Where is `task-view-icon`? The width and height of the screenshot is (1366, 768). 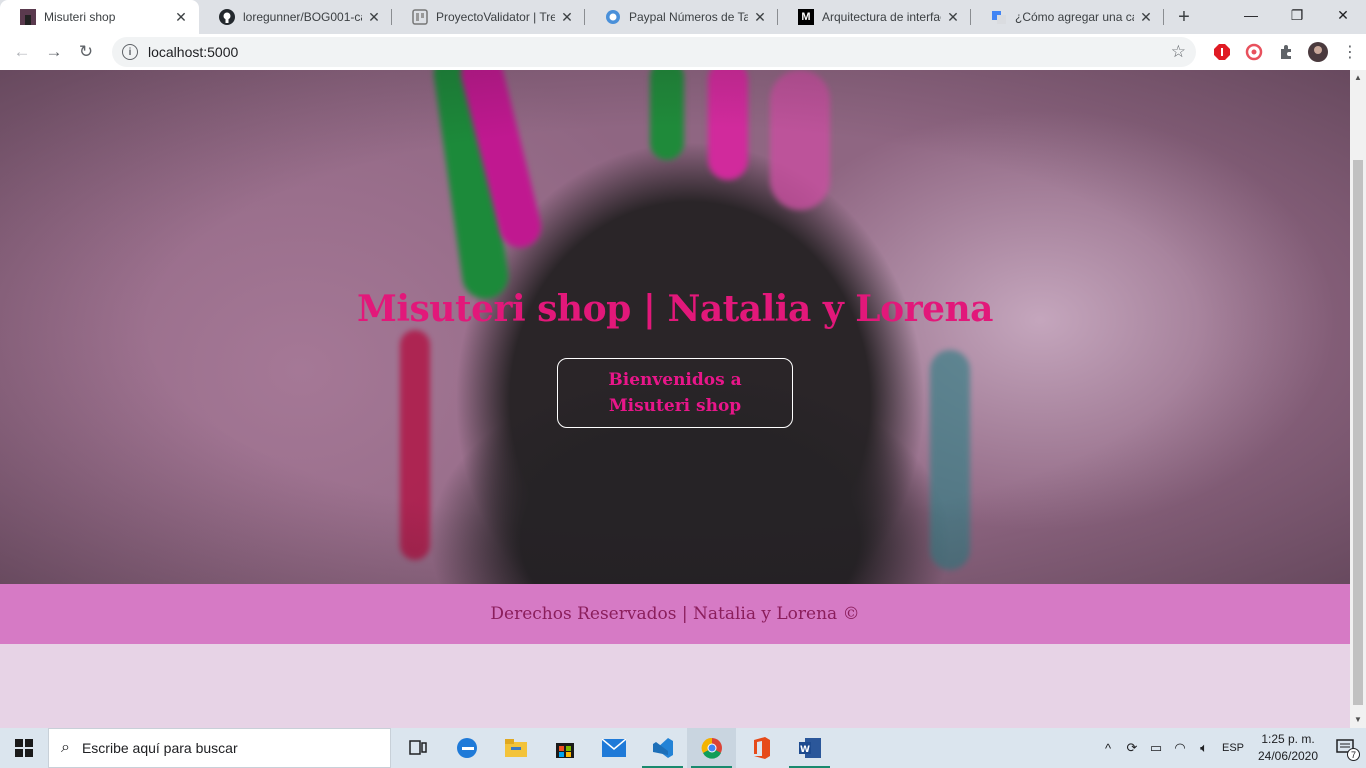 task-view-icon is located at coordinates (417, 748).